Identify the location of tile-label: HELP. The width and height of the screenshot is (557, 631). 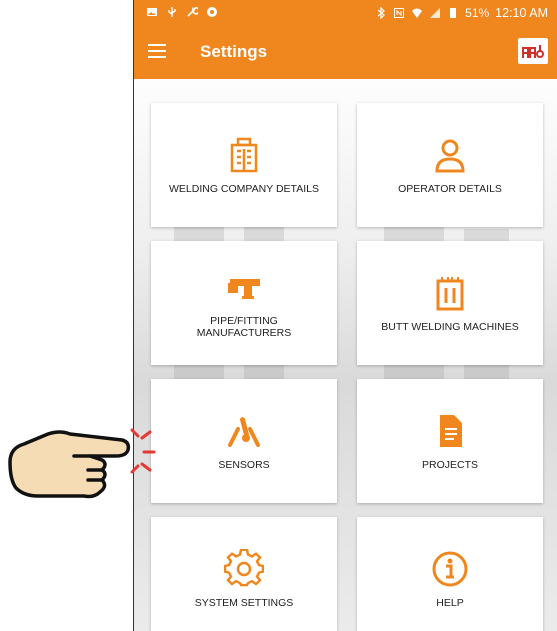
(450, 603).